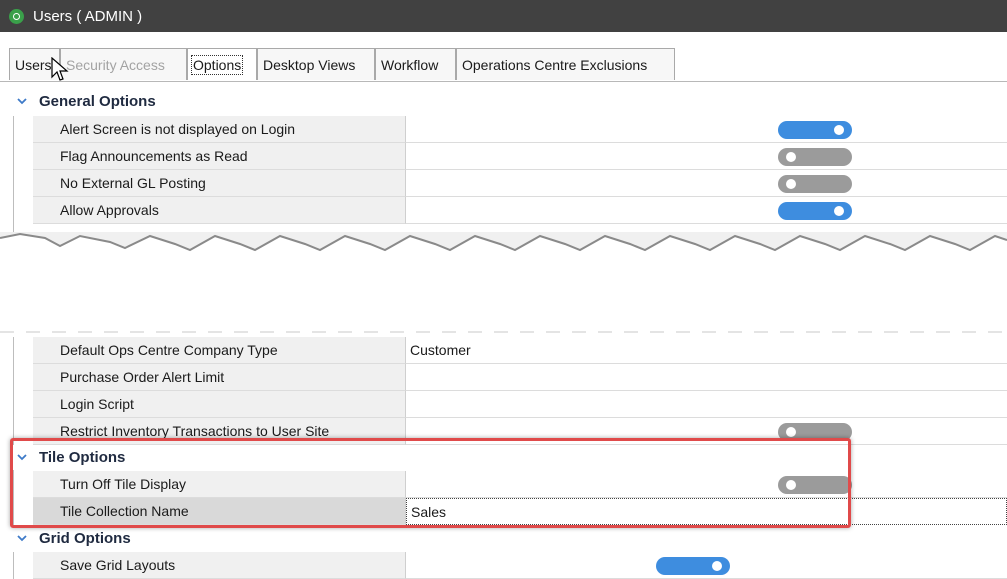  Describe the element at coordinates (503, 539) in the screenshot. I see `section-header-grid-options: Grid Options` at that location.